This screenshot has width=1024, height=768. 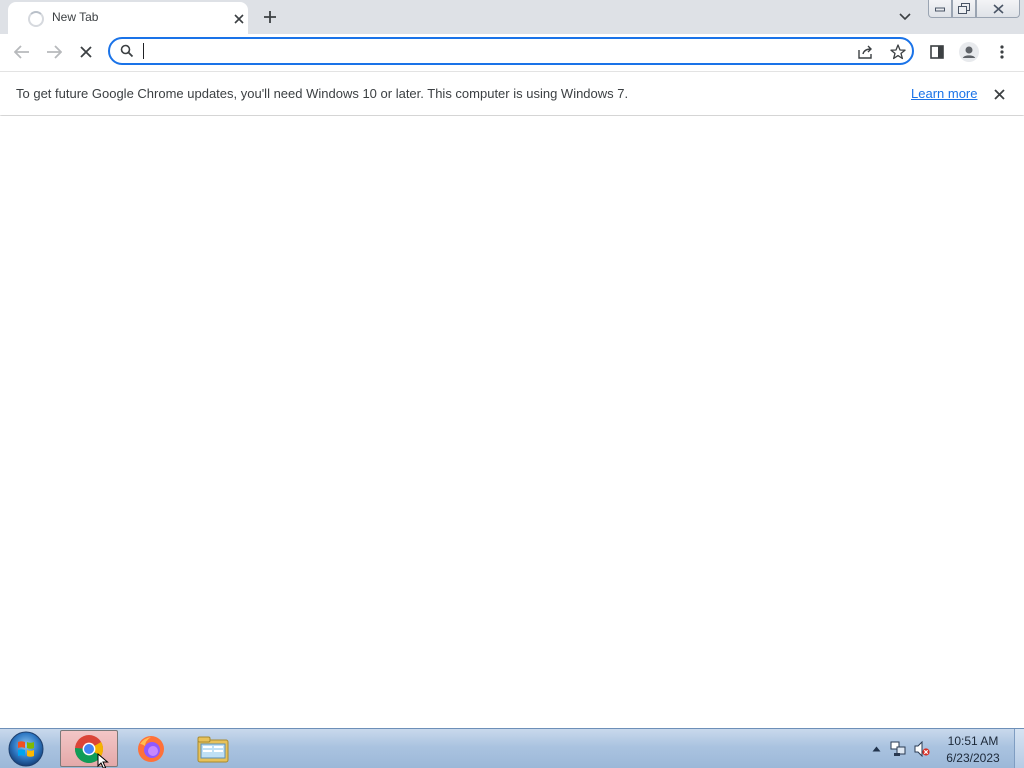 I want to click on plus-icon, so click(x=270, y=17).